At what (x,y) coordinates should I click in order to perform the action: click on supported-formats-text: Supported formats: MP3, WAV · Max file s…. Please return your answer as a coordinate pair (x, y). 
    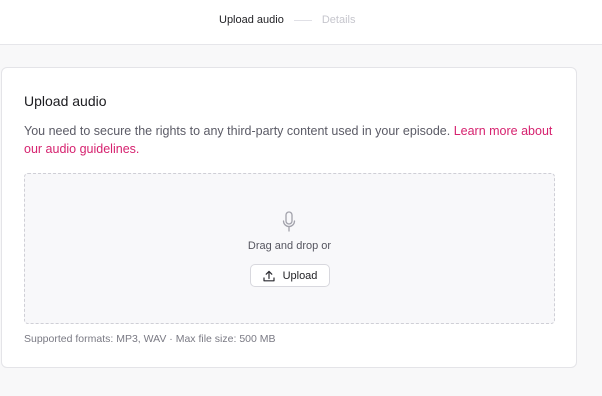
    Looking at the image, I should click on (150, 339).